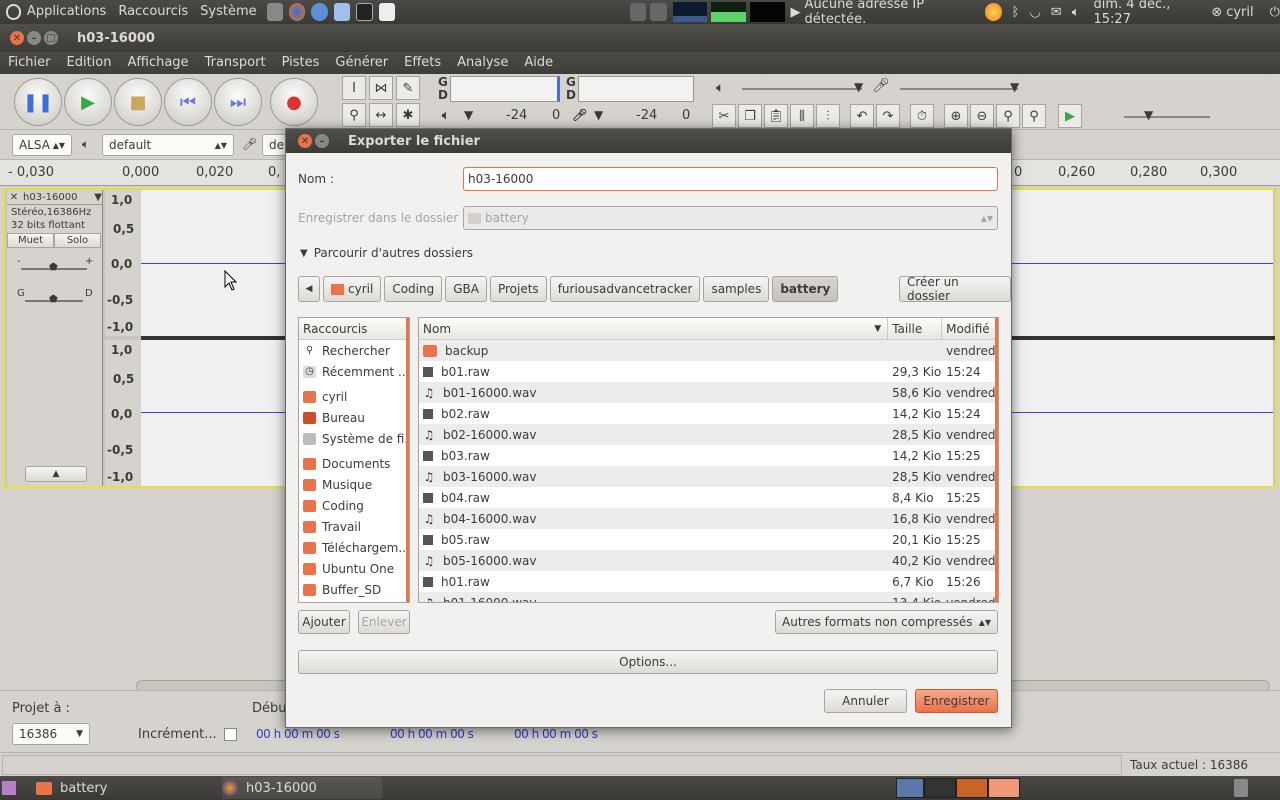 This screenshot has height=800, width=1280. I want to click on place-item: Bureau, so click(354, 417).